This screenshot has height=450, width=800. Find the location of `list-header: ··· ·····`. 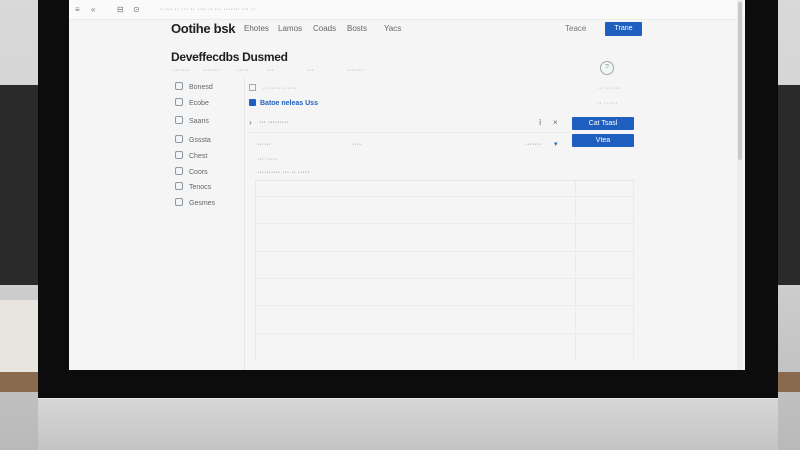

list-header: ··· ····· is located at coordinates (267, 159).